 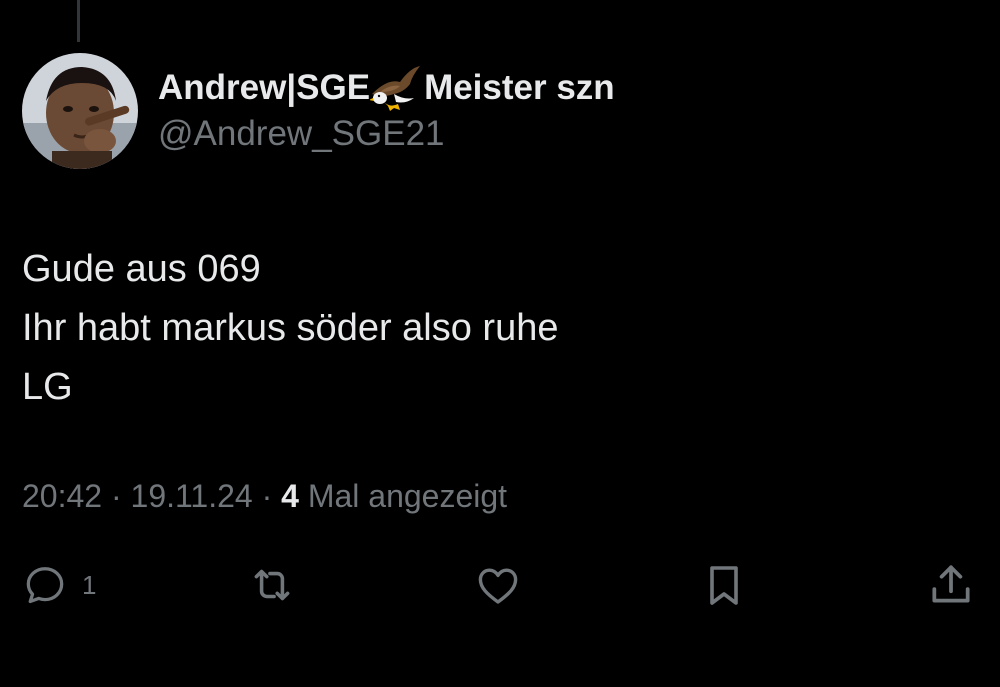 I want to click on share-button, so click(x=951, y=585).